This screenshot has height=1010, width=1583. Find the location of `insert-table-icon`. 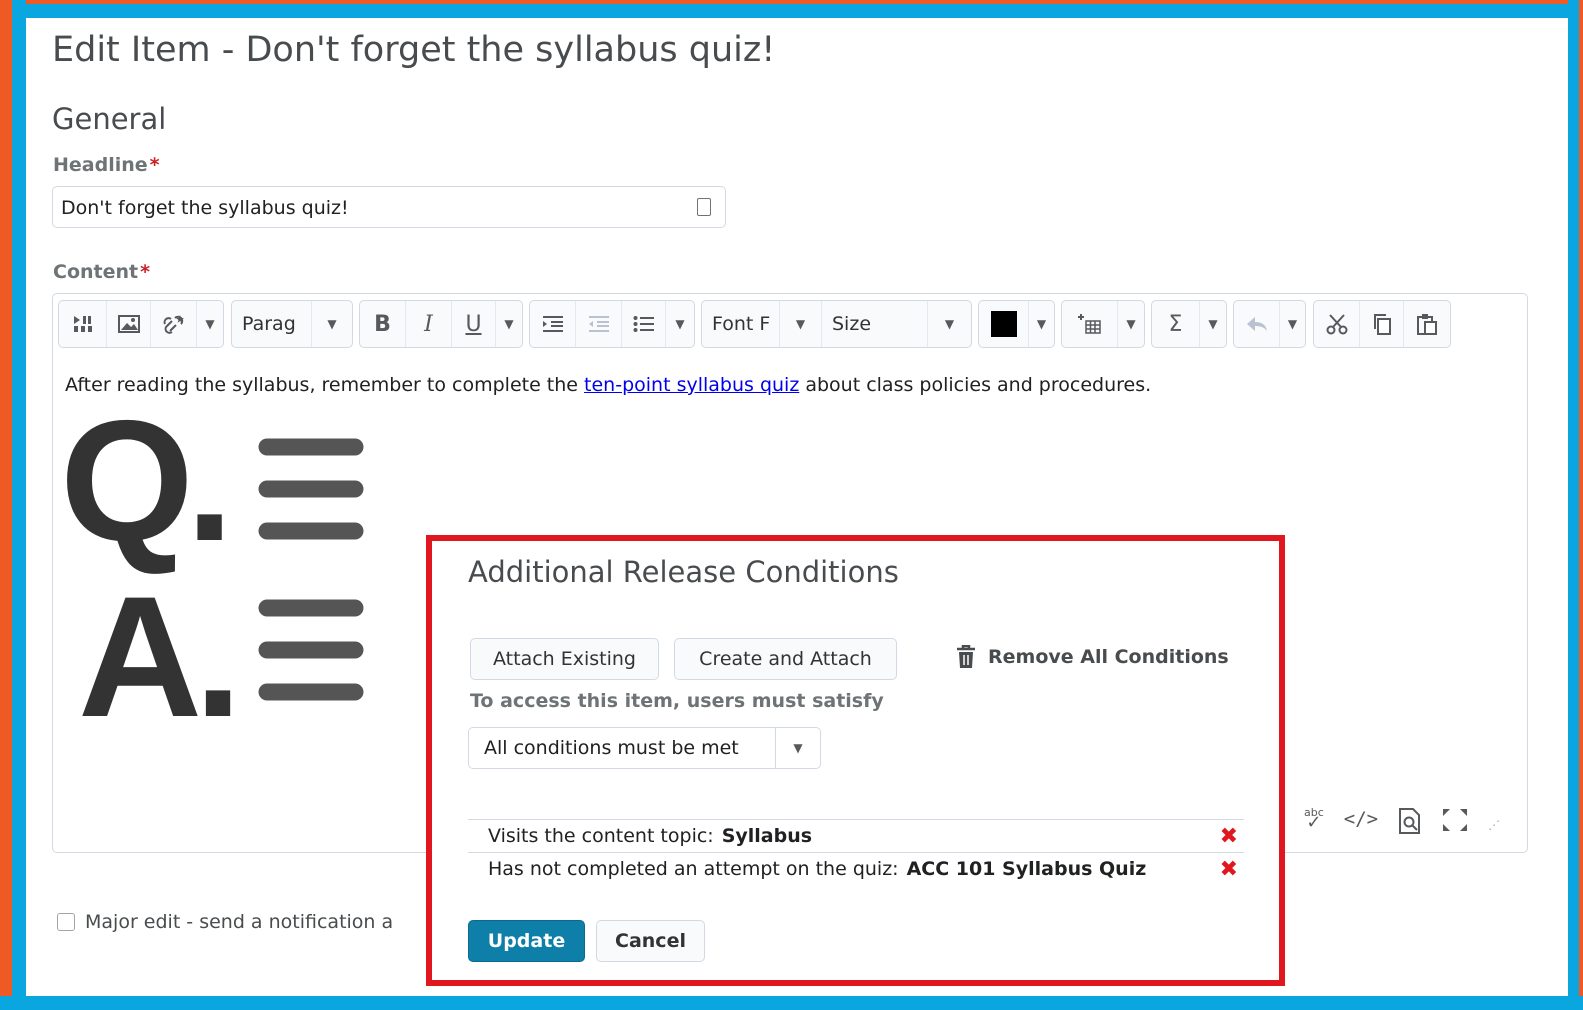

insert-table-icon is located at coordinates (1090, 324).